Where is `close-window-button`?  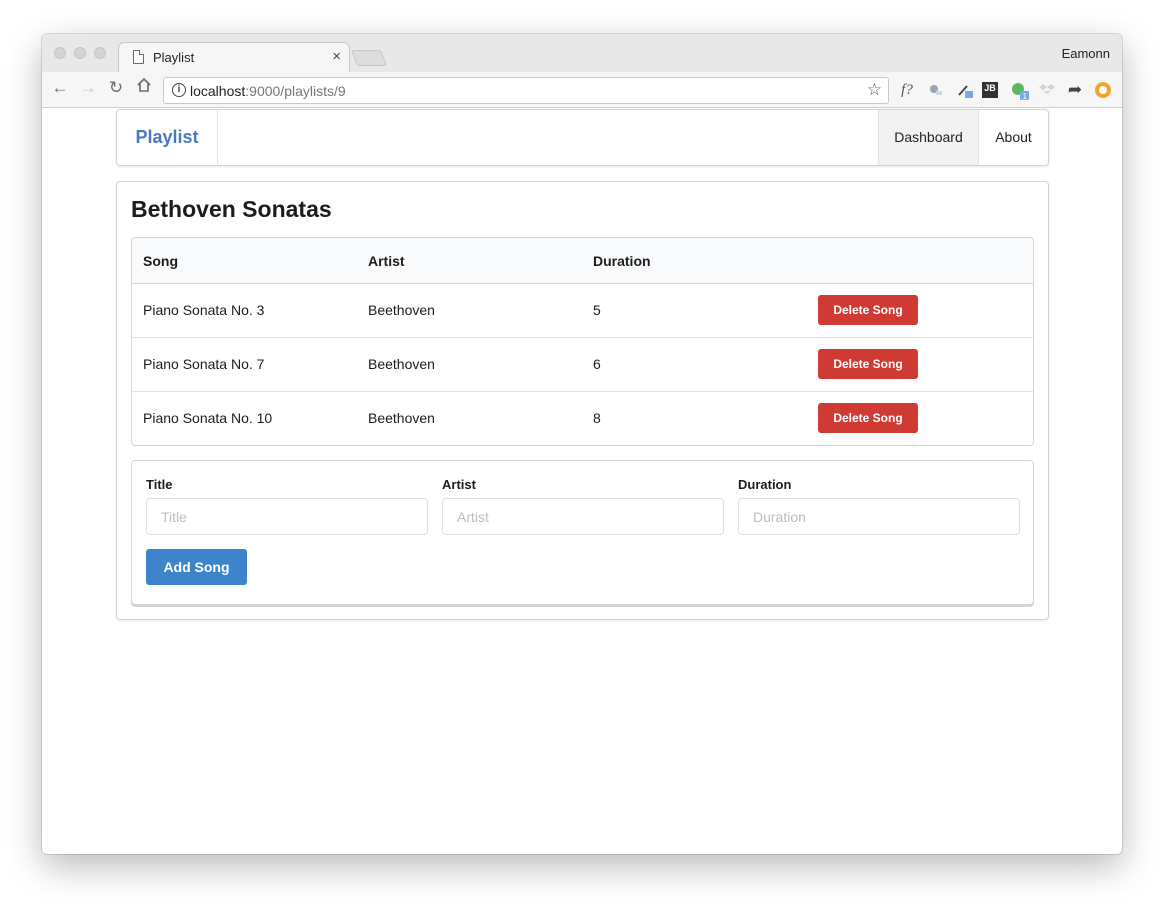 close-window-button is located at coordinates (60, 53).